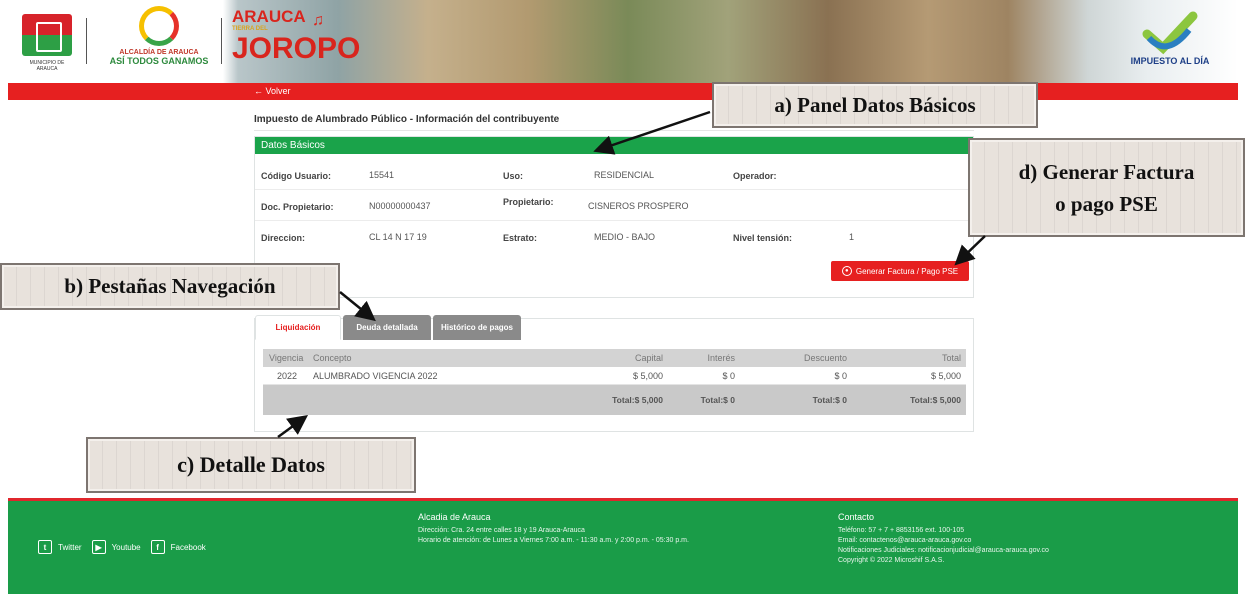 The image size is (1245, 594). I want to click on nivel-tension-value: 1, so click(852, 237).